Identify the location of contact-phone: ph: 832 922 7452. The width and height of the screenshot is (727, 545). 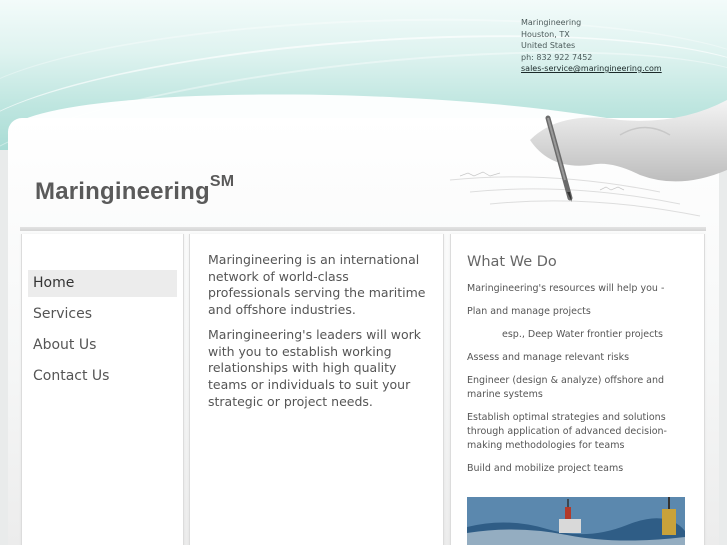
(557, 57).